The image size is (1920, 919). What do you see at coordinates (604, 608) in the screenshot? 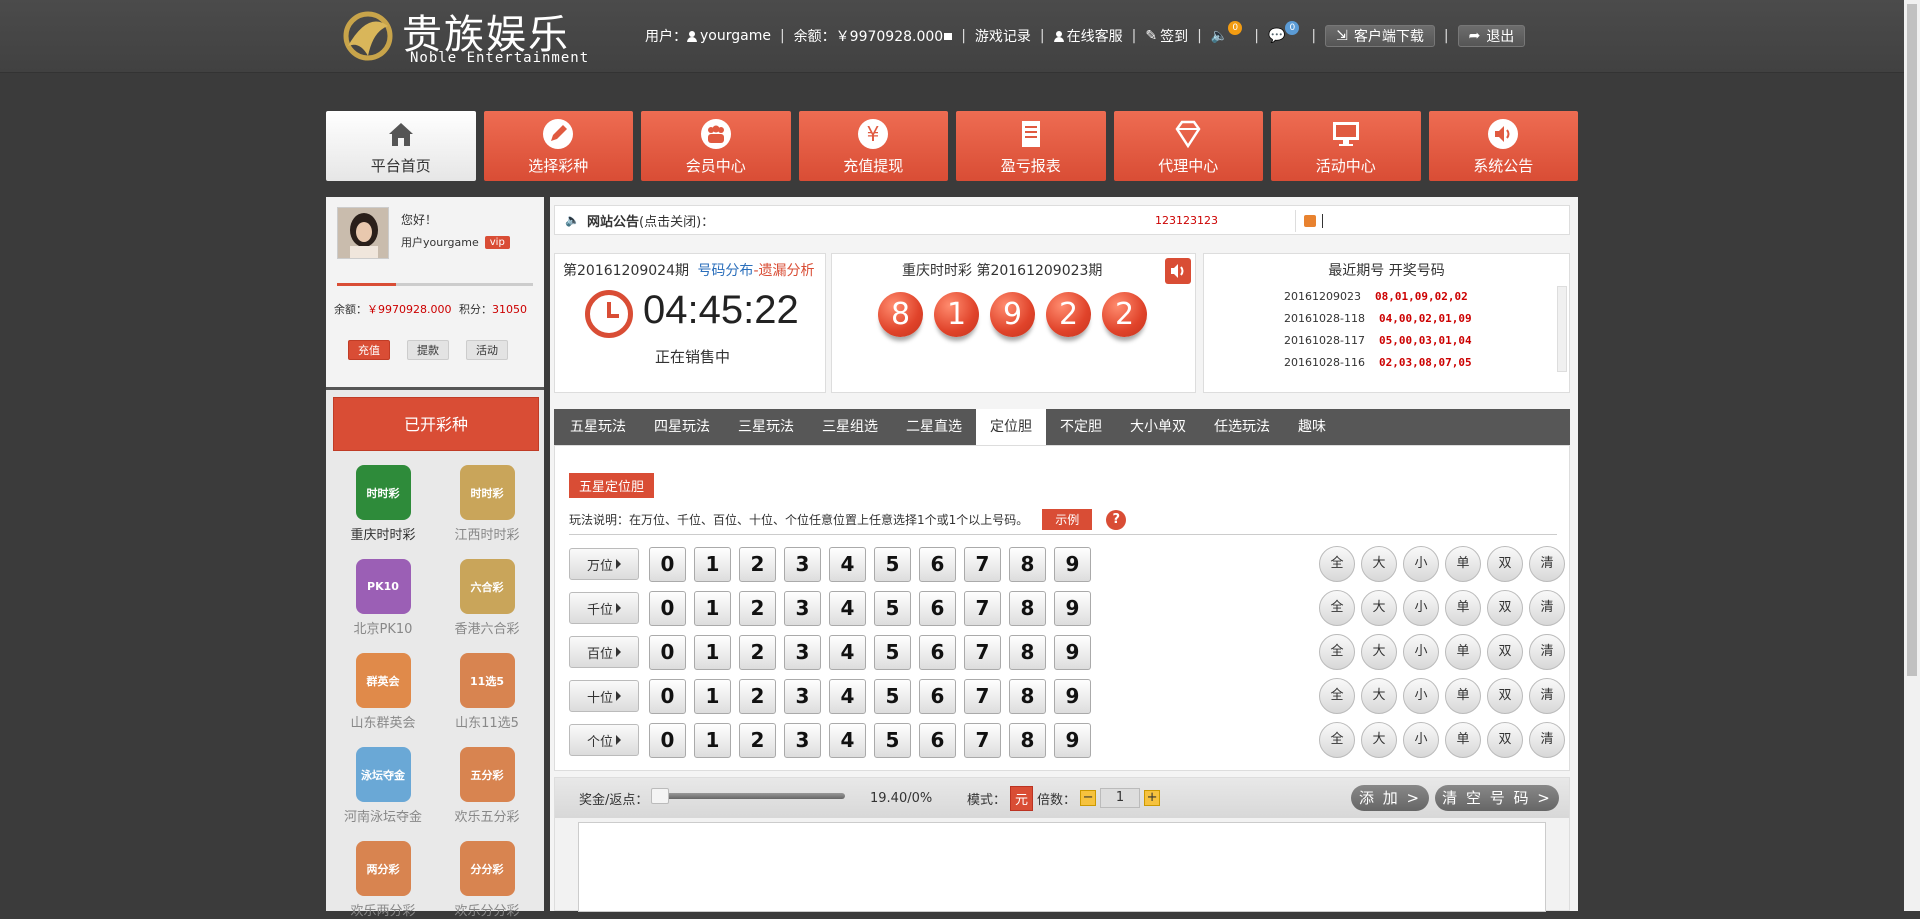
I see `position-label: 千位` at bounding box center [604, 608].